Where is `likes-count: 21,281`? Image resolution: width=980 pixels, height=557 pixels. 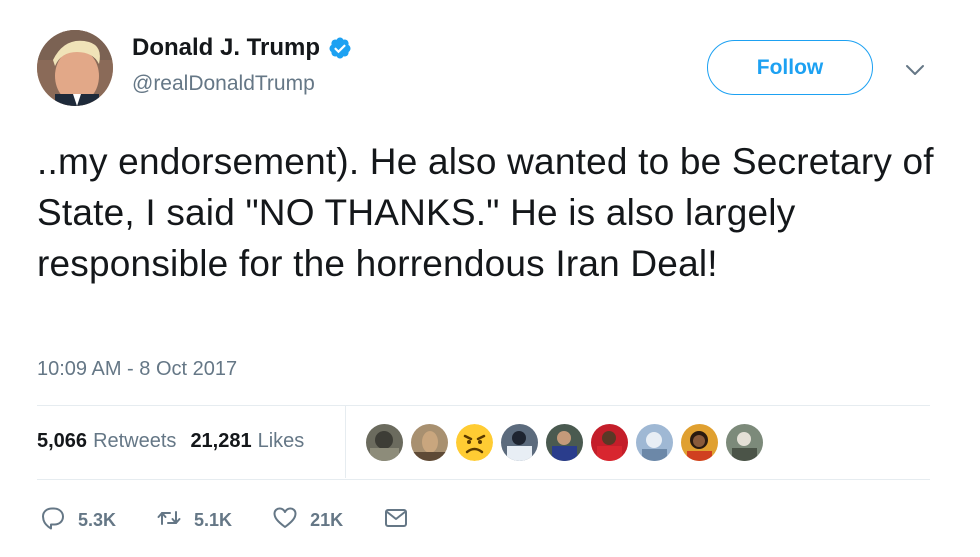
likes-count: 21,281 is located at coordinates (221, 441).